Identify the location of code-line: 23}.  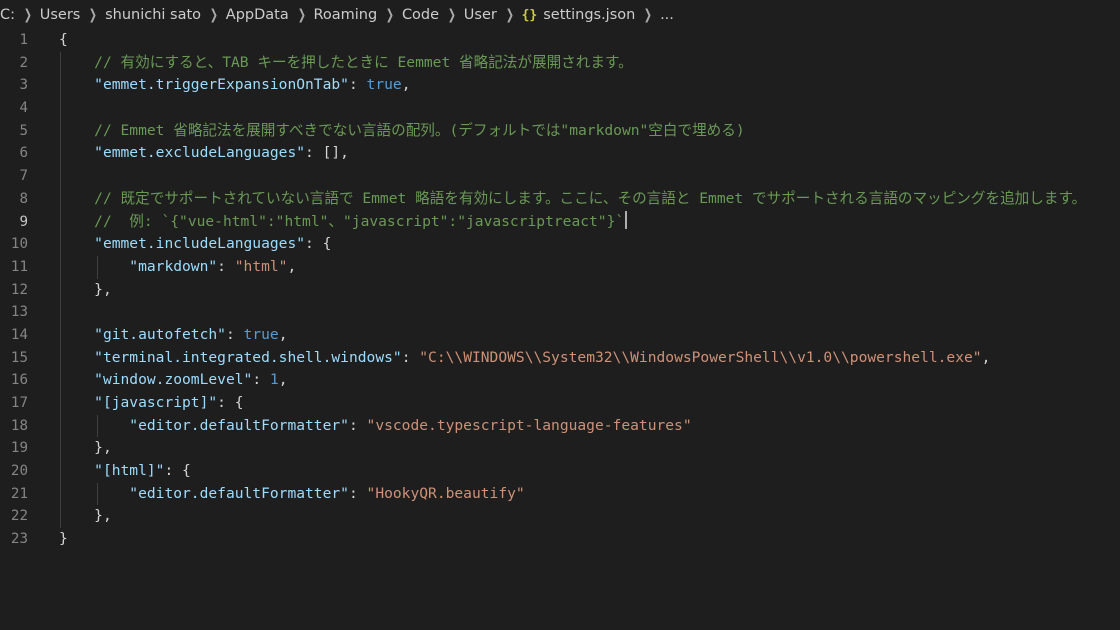
(560, 539).